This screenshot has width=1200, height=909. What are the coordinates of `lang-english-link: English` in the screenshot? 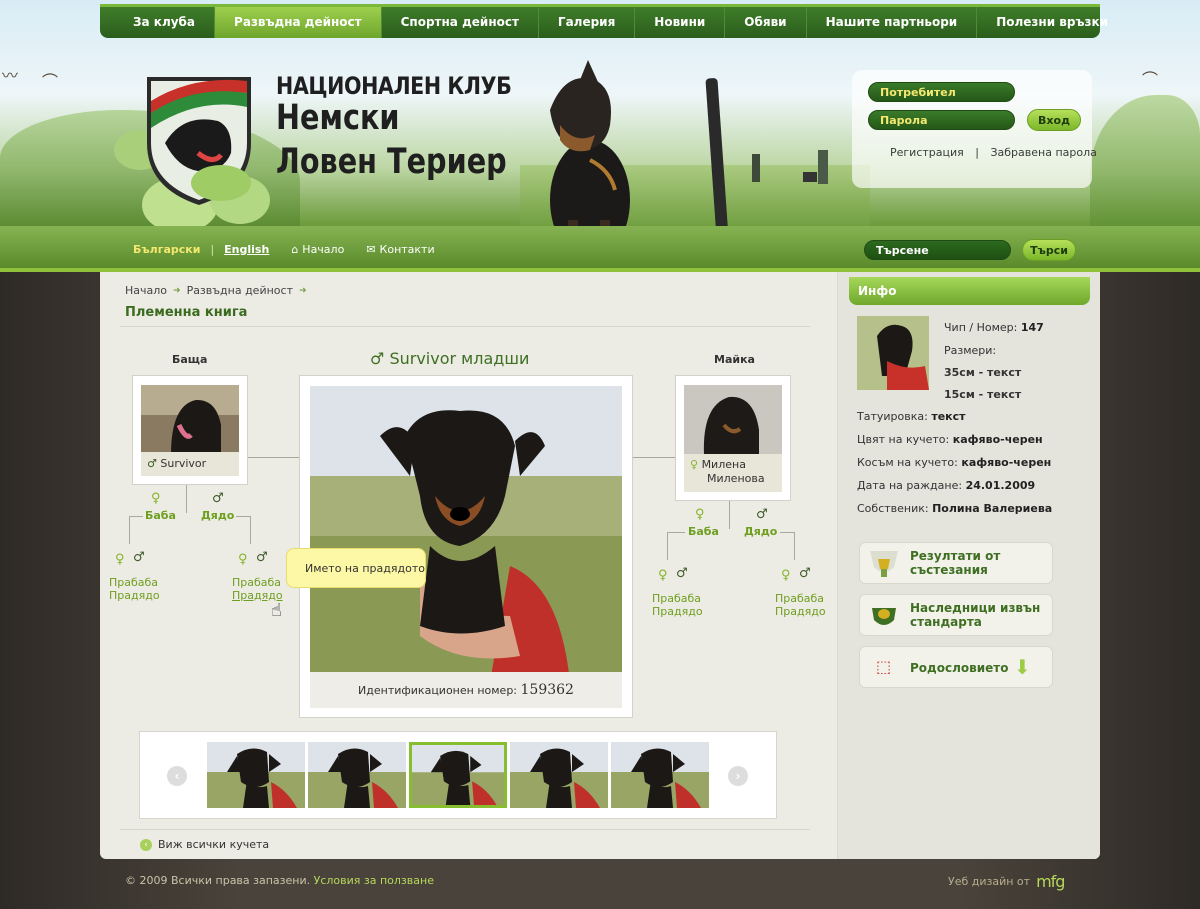 It's located at (246, 249).